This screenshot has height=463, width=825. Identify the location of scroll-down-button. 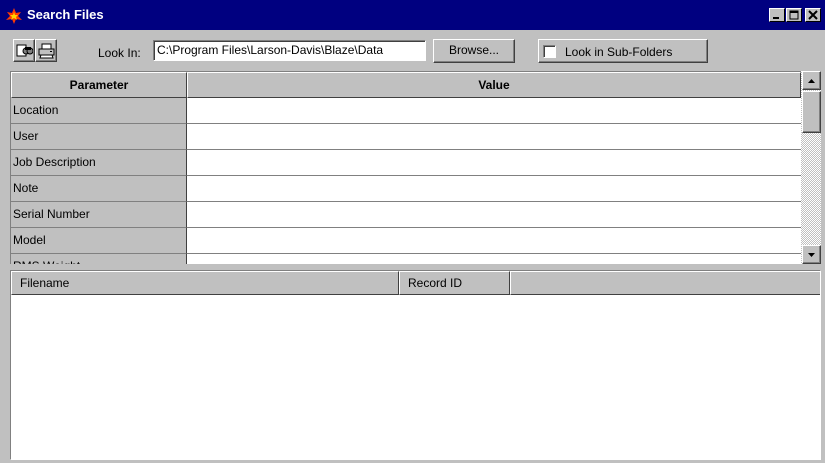
(811, 254).